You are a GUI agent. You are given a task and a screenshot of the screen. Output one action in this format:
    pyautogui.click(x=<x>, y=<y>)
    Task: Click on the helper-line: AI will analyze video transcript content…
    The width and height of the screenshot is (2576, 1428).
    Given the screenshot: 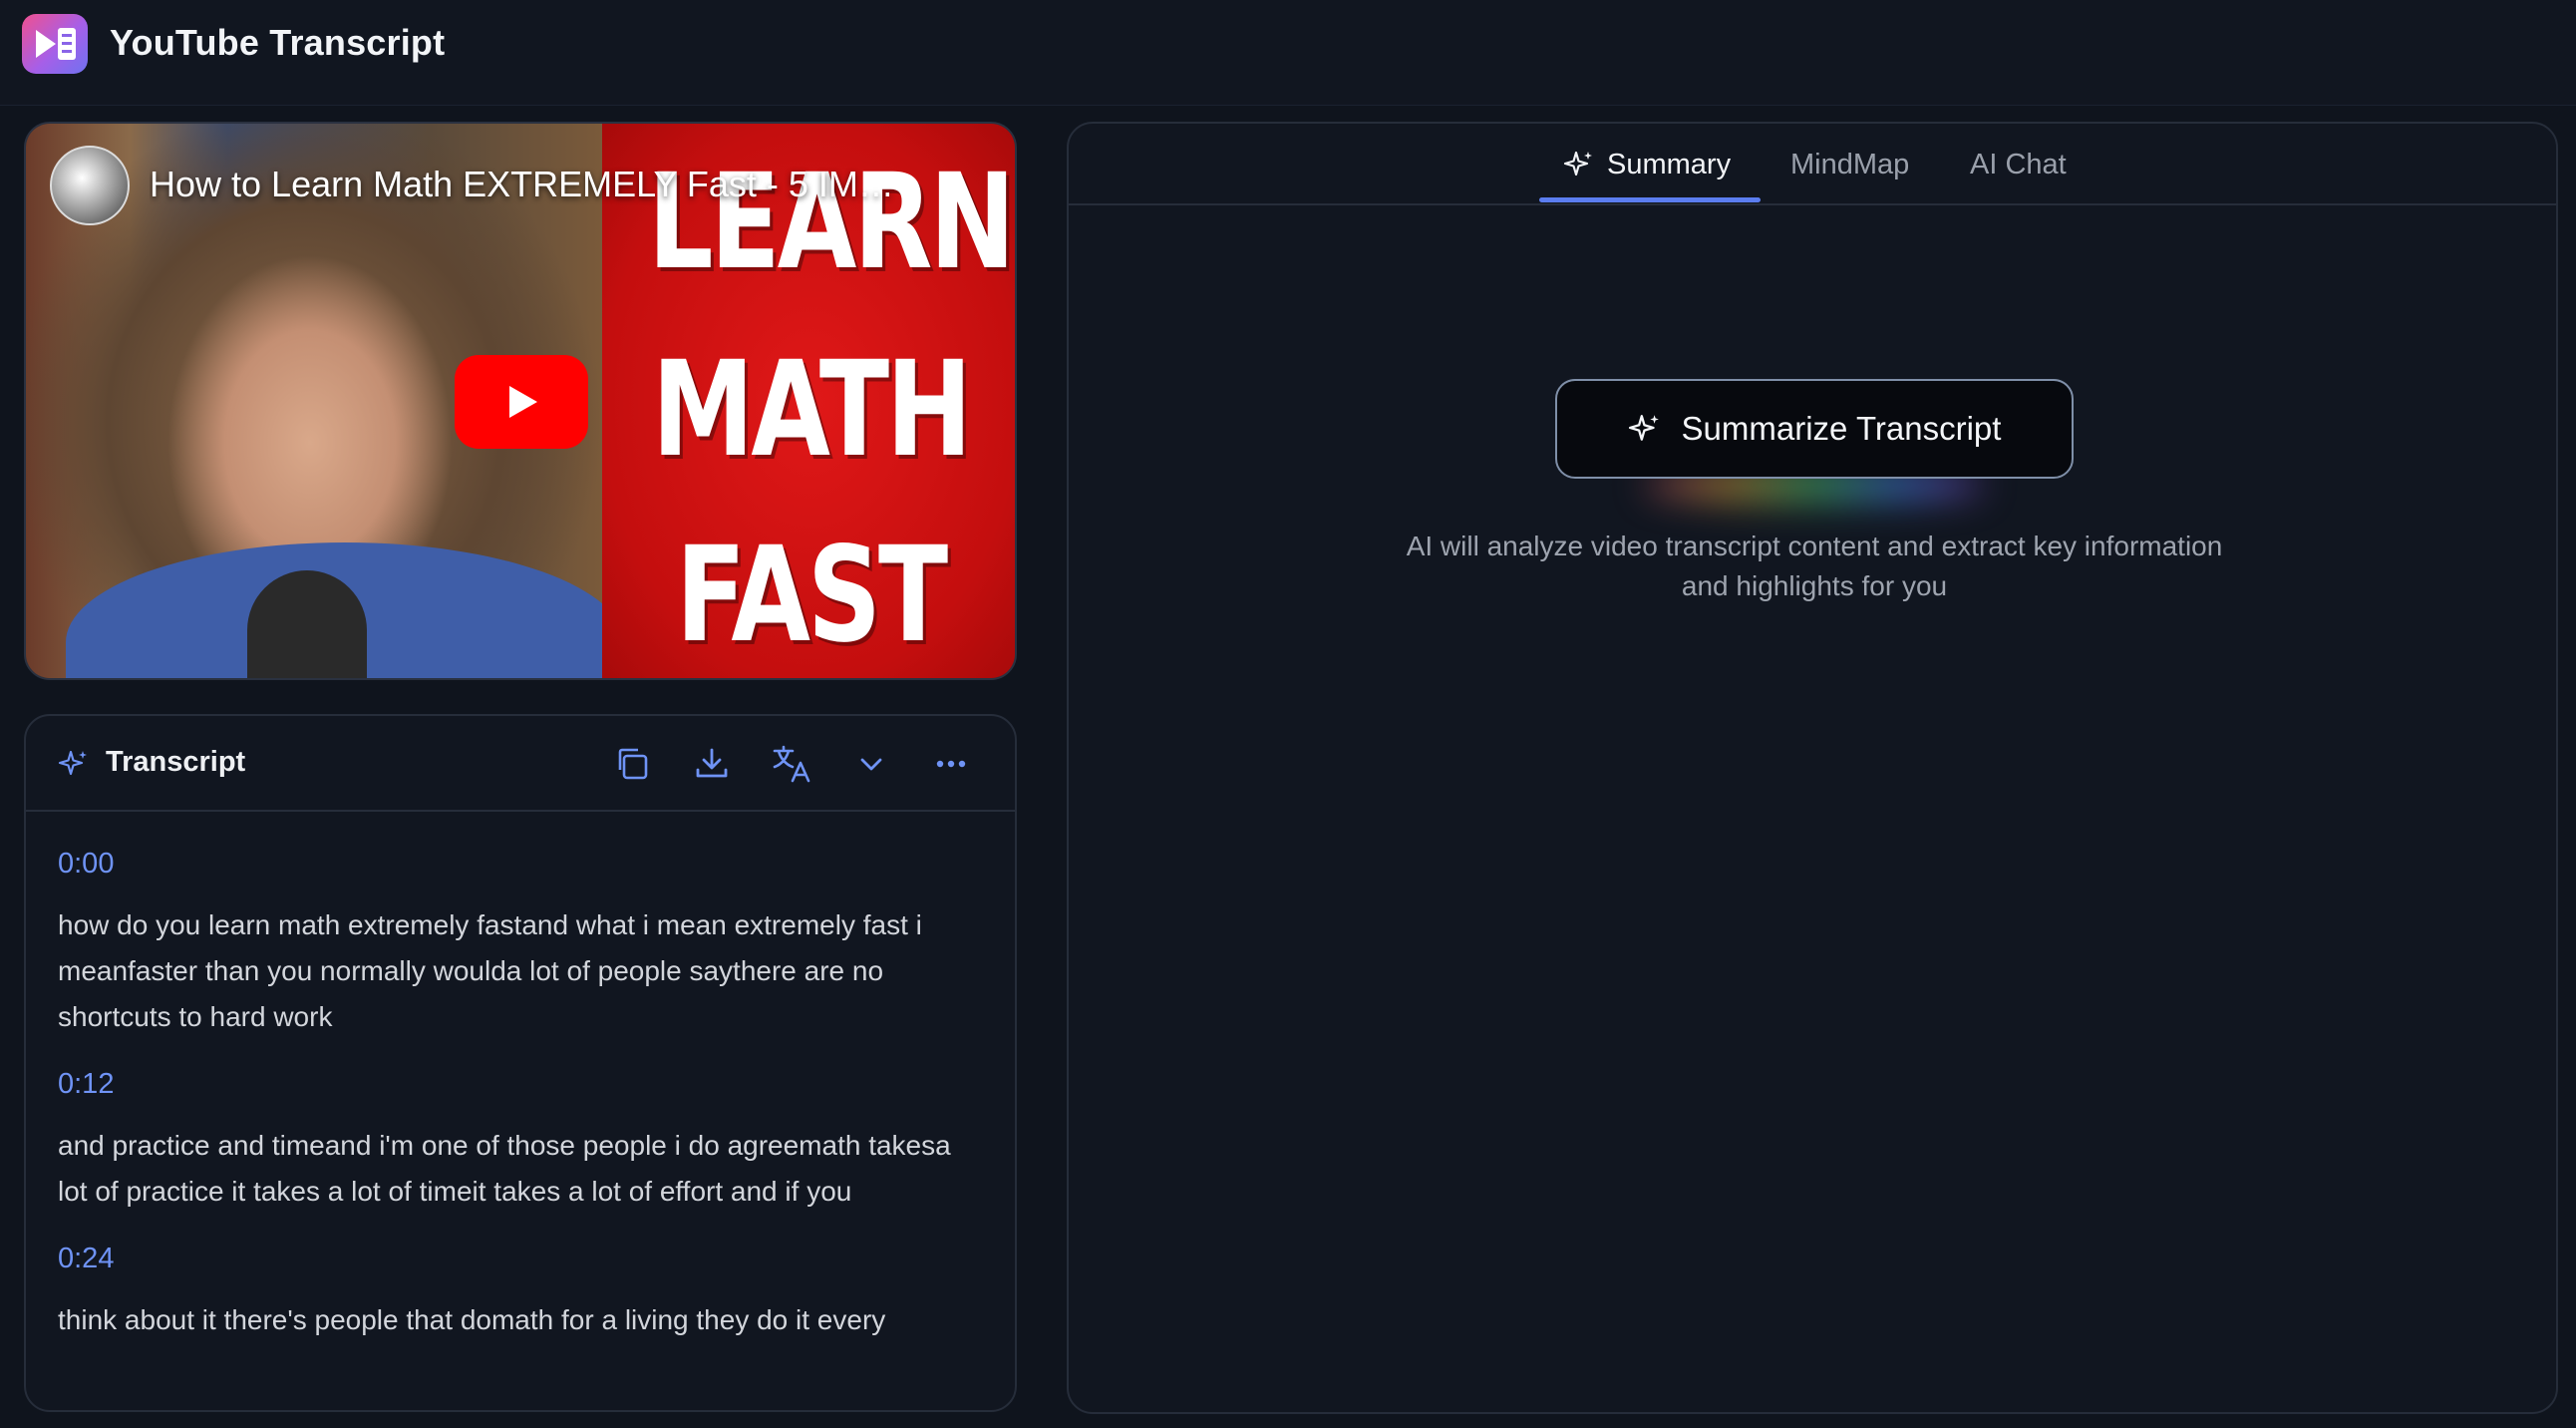 What is the action you would take?
    pyautogui.click(x=1814, y=546)
    